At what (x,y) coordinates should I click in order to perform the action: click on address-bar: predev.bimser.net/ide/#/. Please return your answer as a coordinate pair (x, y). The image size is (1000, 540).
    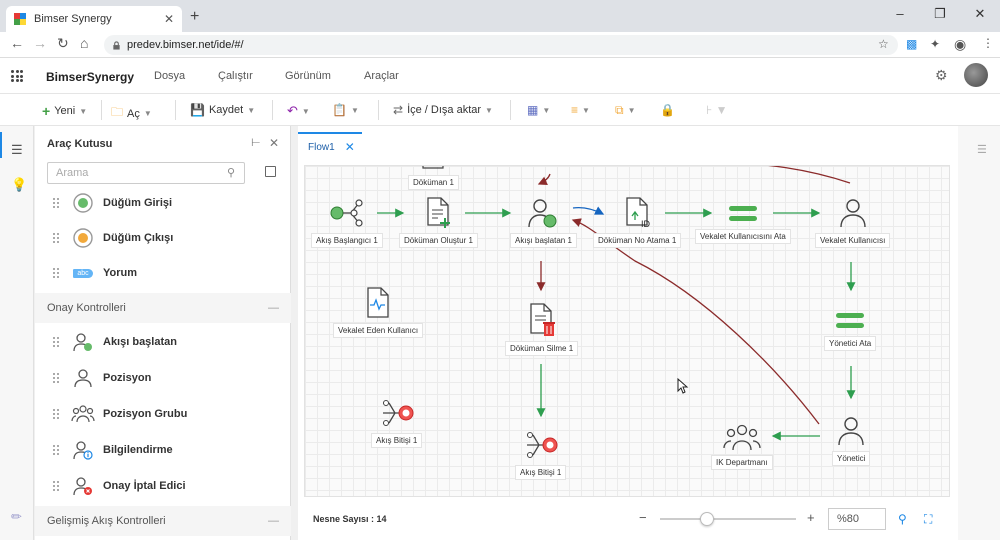
    Looking at the image, I should click on (501, 45).